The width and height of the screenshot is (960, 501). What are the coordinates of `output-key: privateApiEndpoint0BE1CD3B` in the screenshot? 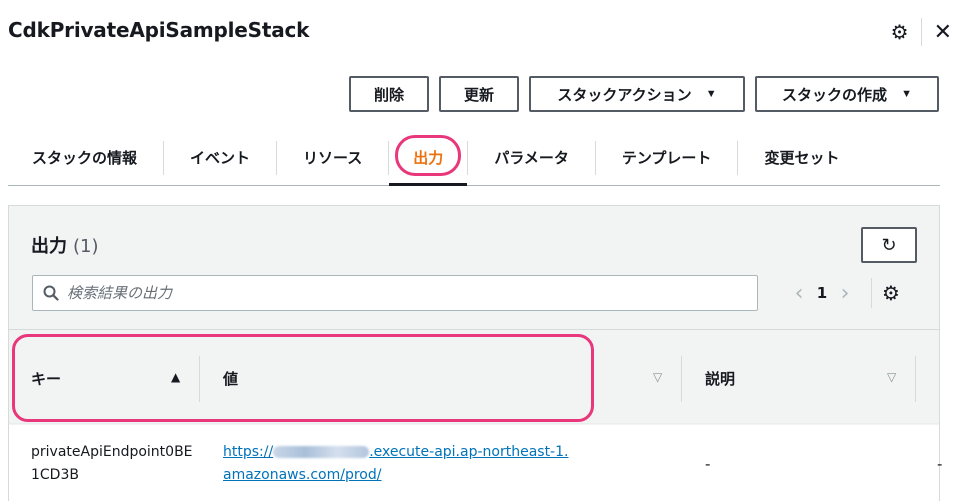 It's located at (112, 463).